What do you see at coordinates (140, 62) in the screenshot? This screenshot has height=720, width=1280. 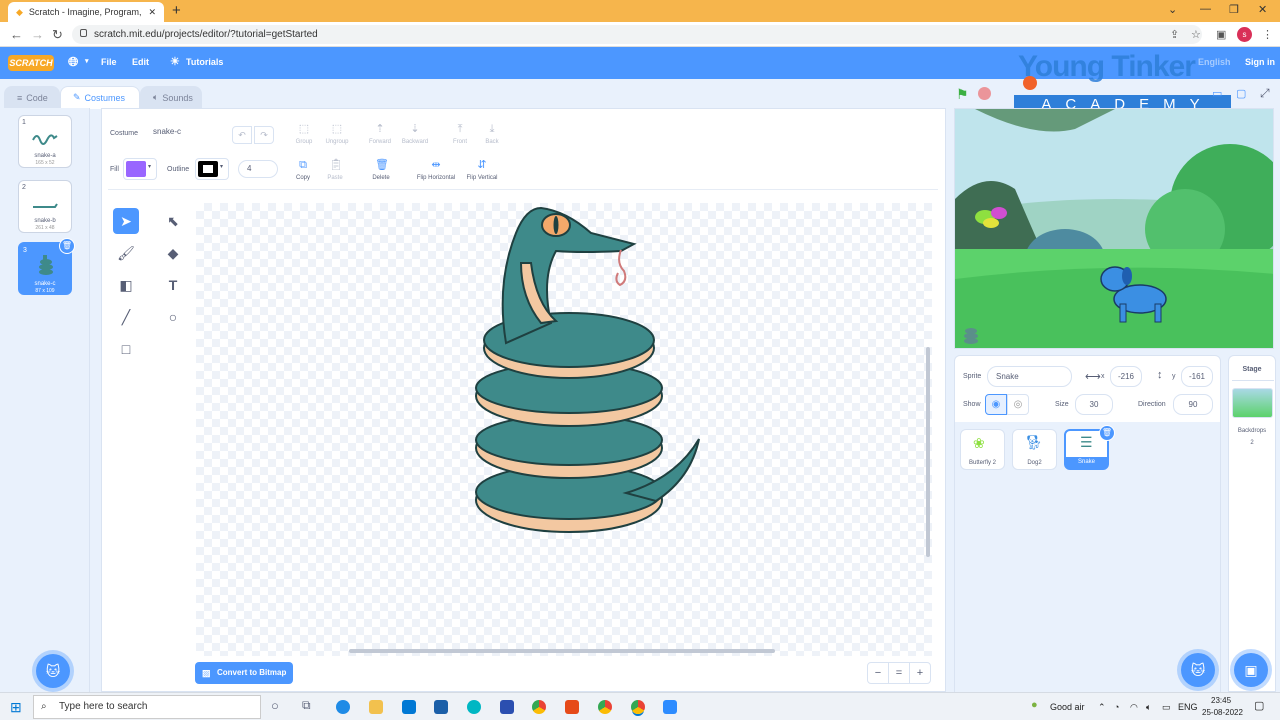 I see `menu-edit: Edit` at bounding box center [140, 62].